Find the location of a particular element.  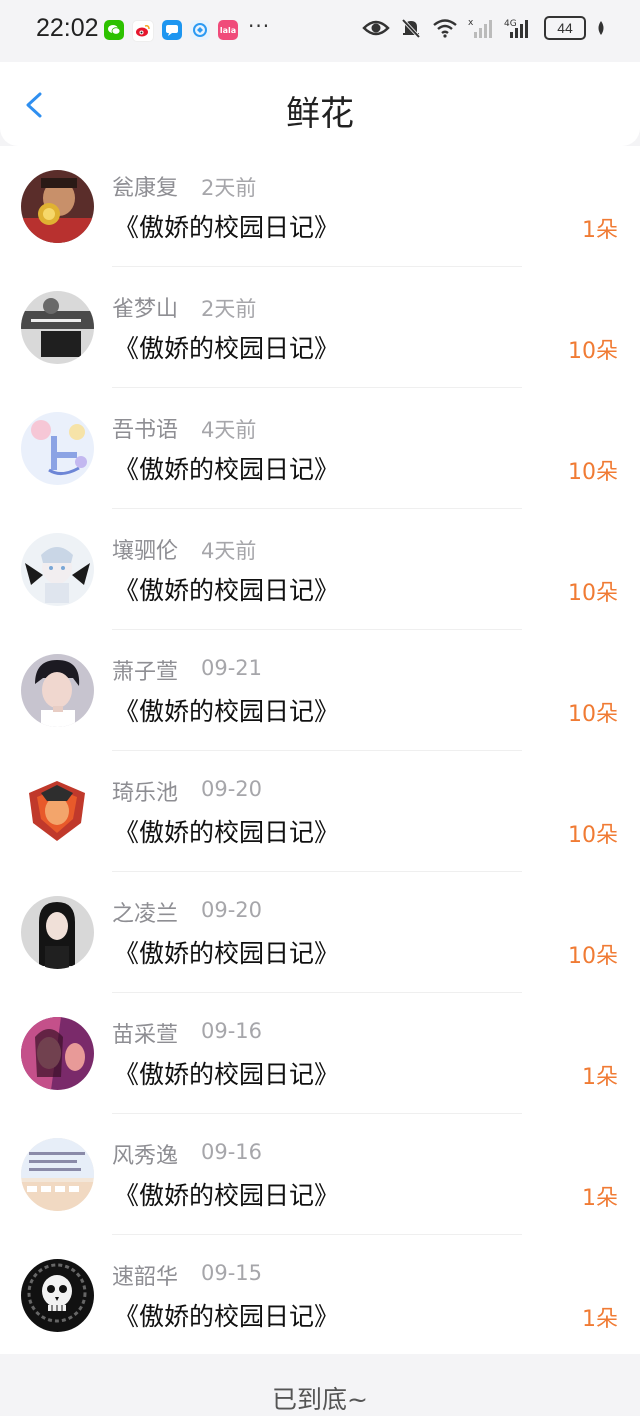

list-item: 苗采萱 09-16 《傲娇的校园日记》 1朵 is located at coordinates (320, 1053).